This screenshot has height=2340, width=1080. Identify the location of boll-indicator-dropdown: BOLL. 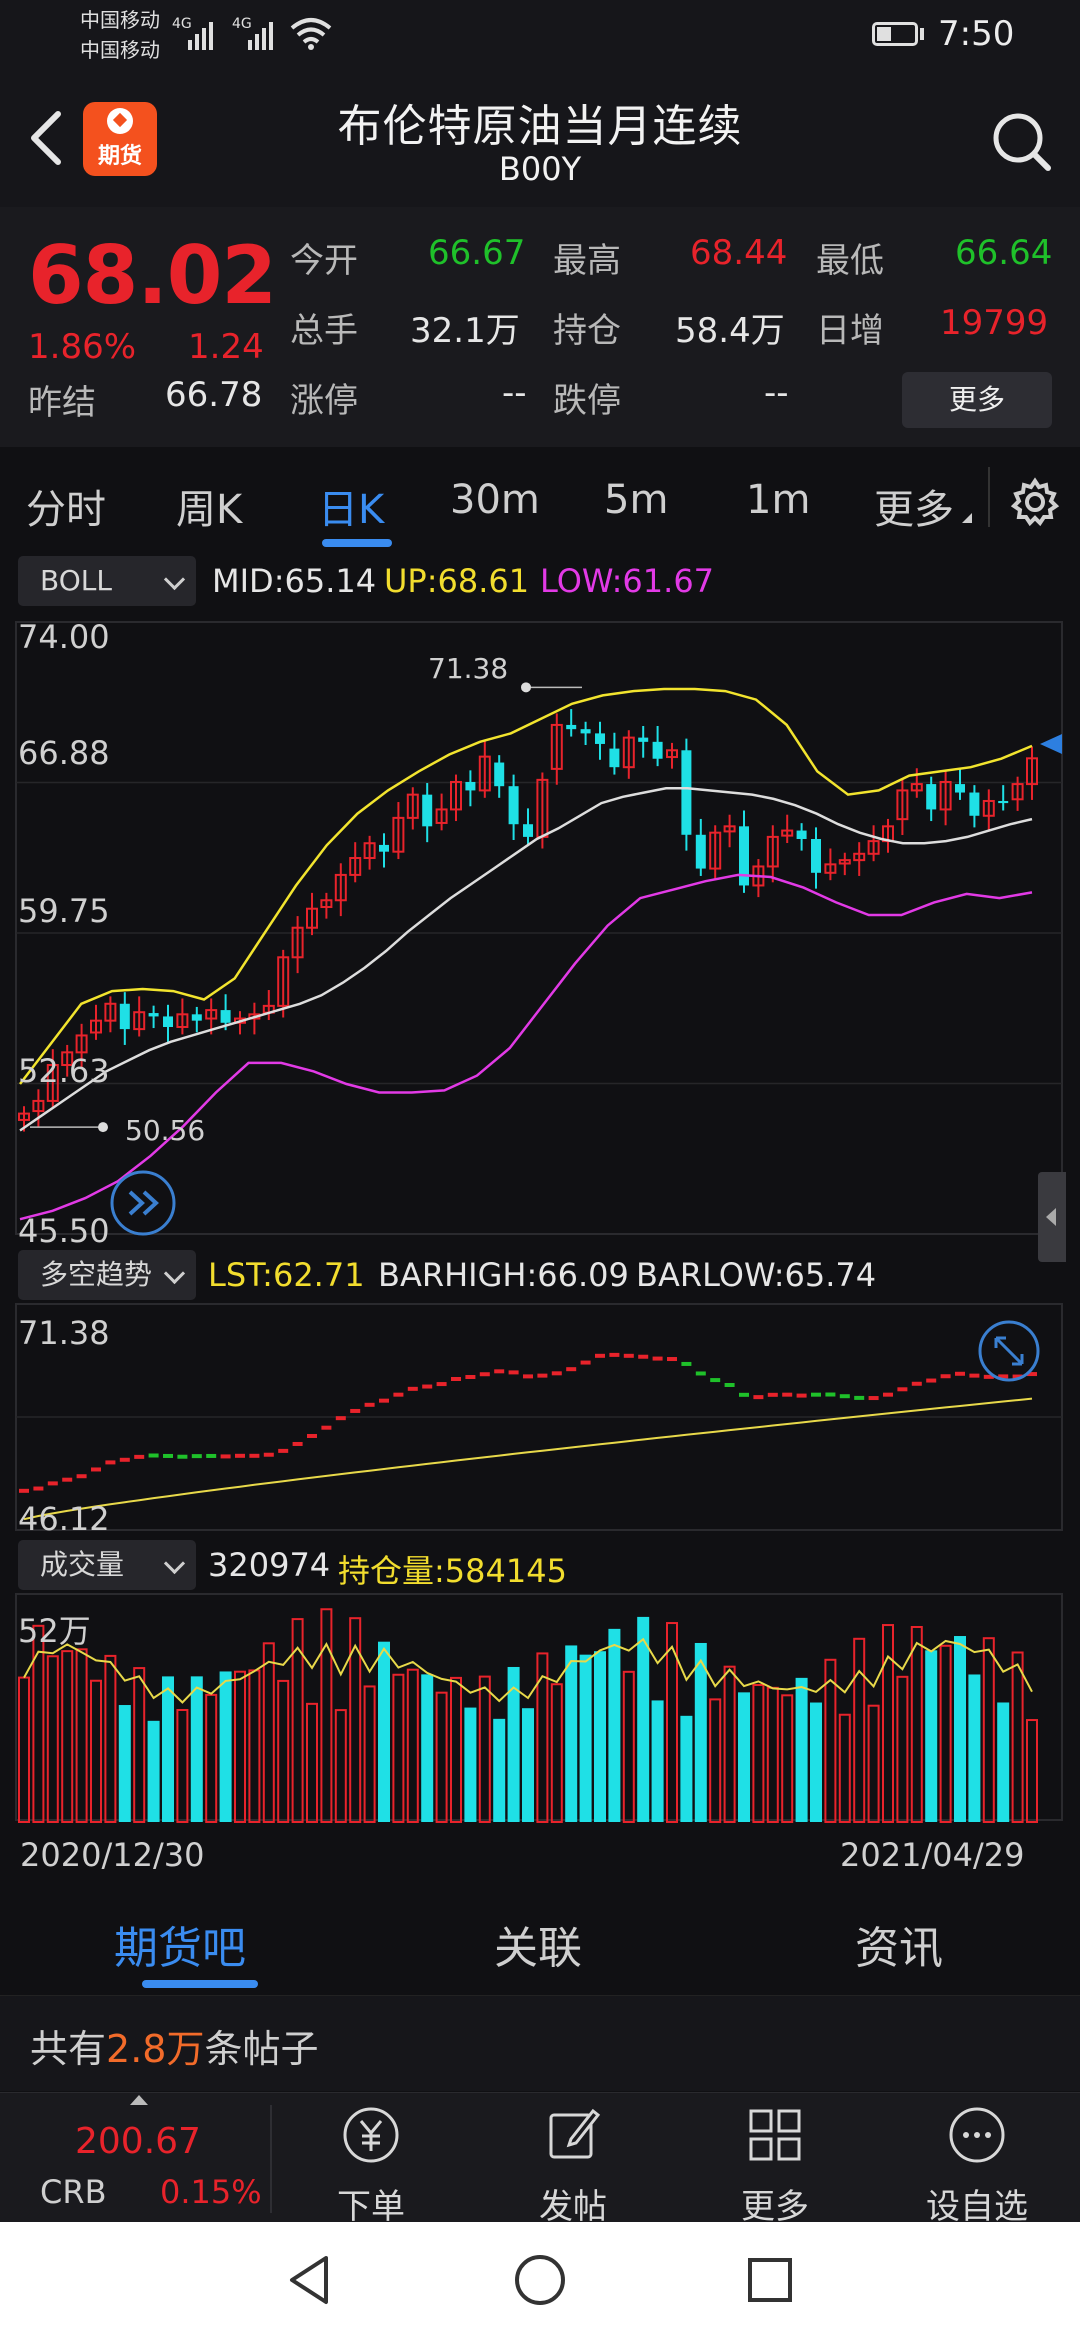
(107, 581).